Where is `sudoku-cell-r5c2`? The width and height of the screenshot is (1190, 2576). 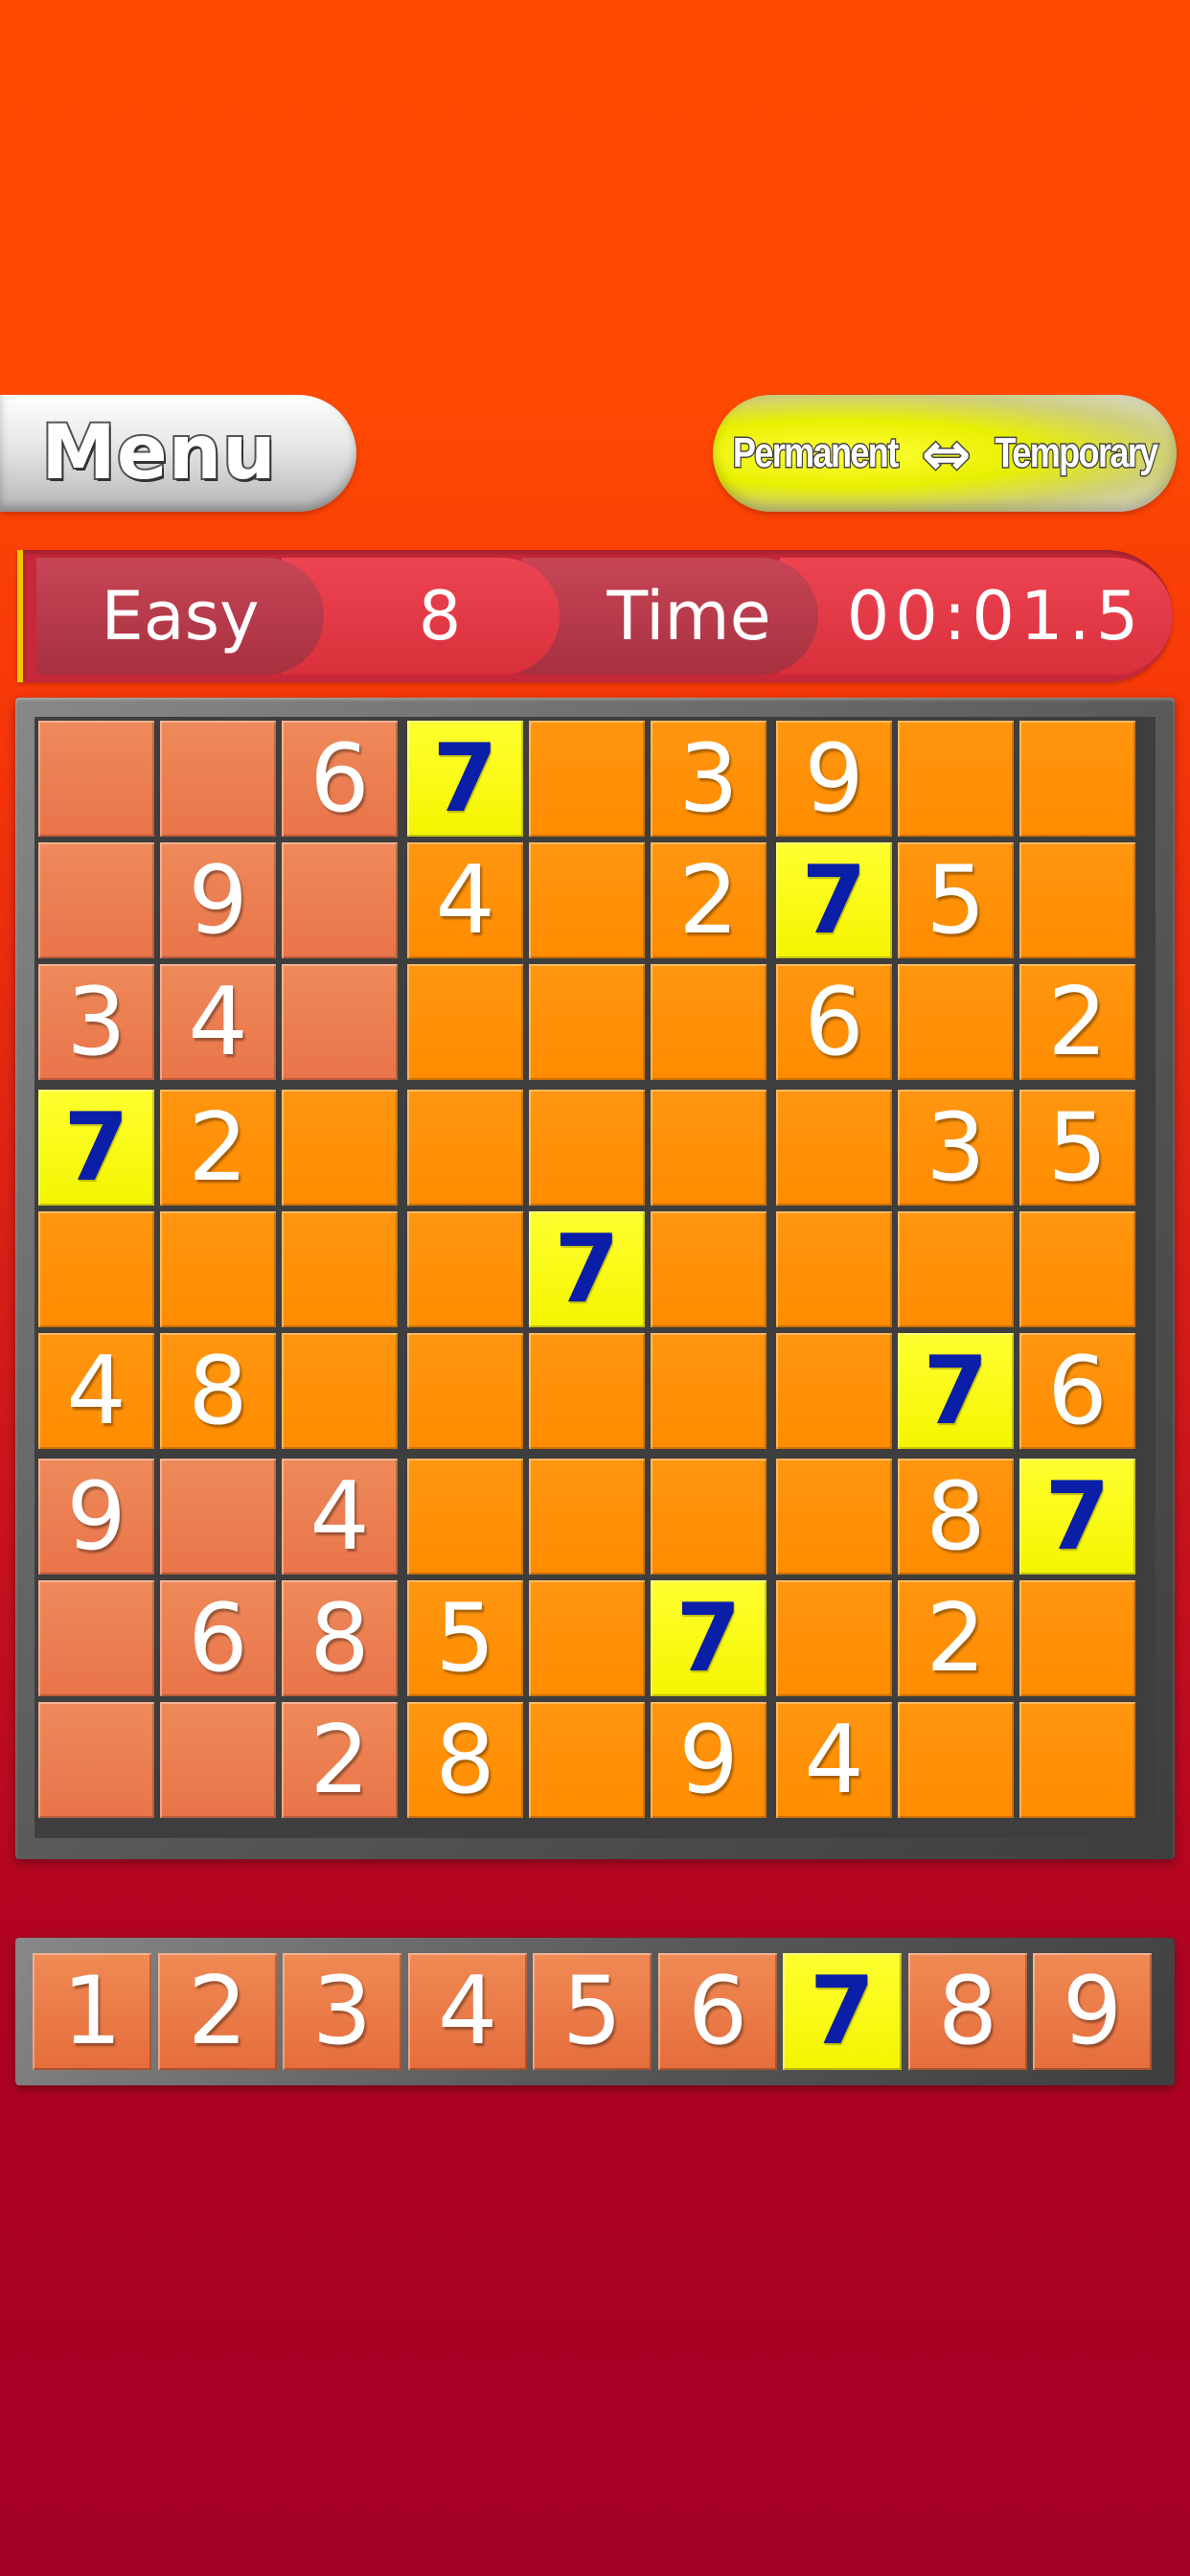 sudoku-cell-r5c2 is located at coordinates (218, 1269).